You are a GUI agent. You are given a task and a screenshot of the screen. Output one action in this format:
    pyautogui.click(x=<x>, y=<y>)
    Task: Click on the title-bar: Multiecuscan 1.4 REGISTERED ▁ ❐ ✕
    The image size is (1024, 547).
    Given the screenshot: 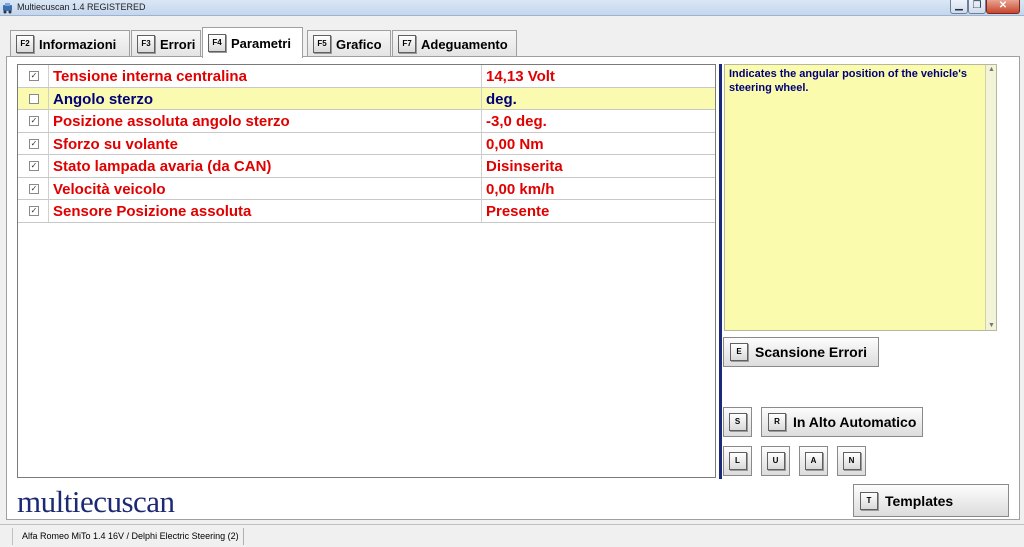 What is the action you would take?
    pyautogui.click(x=512, y=8)
    